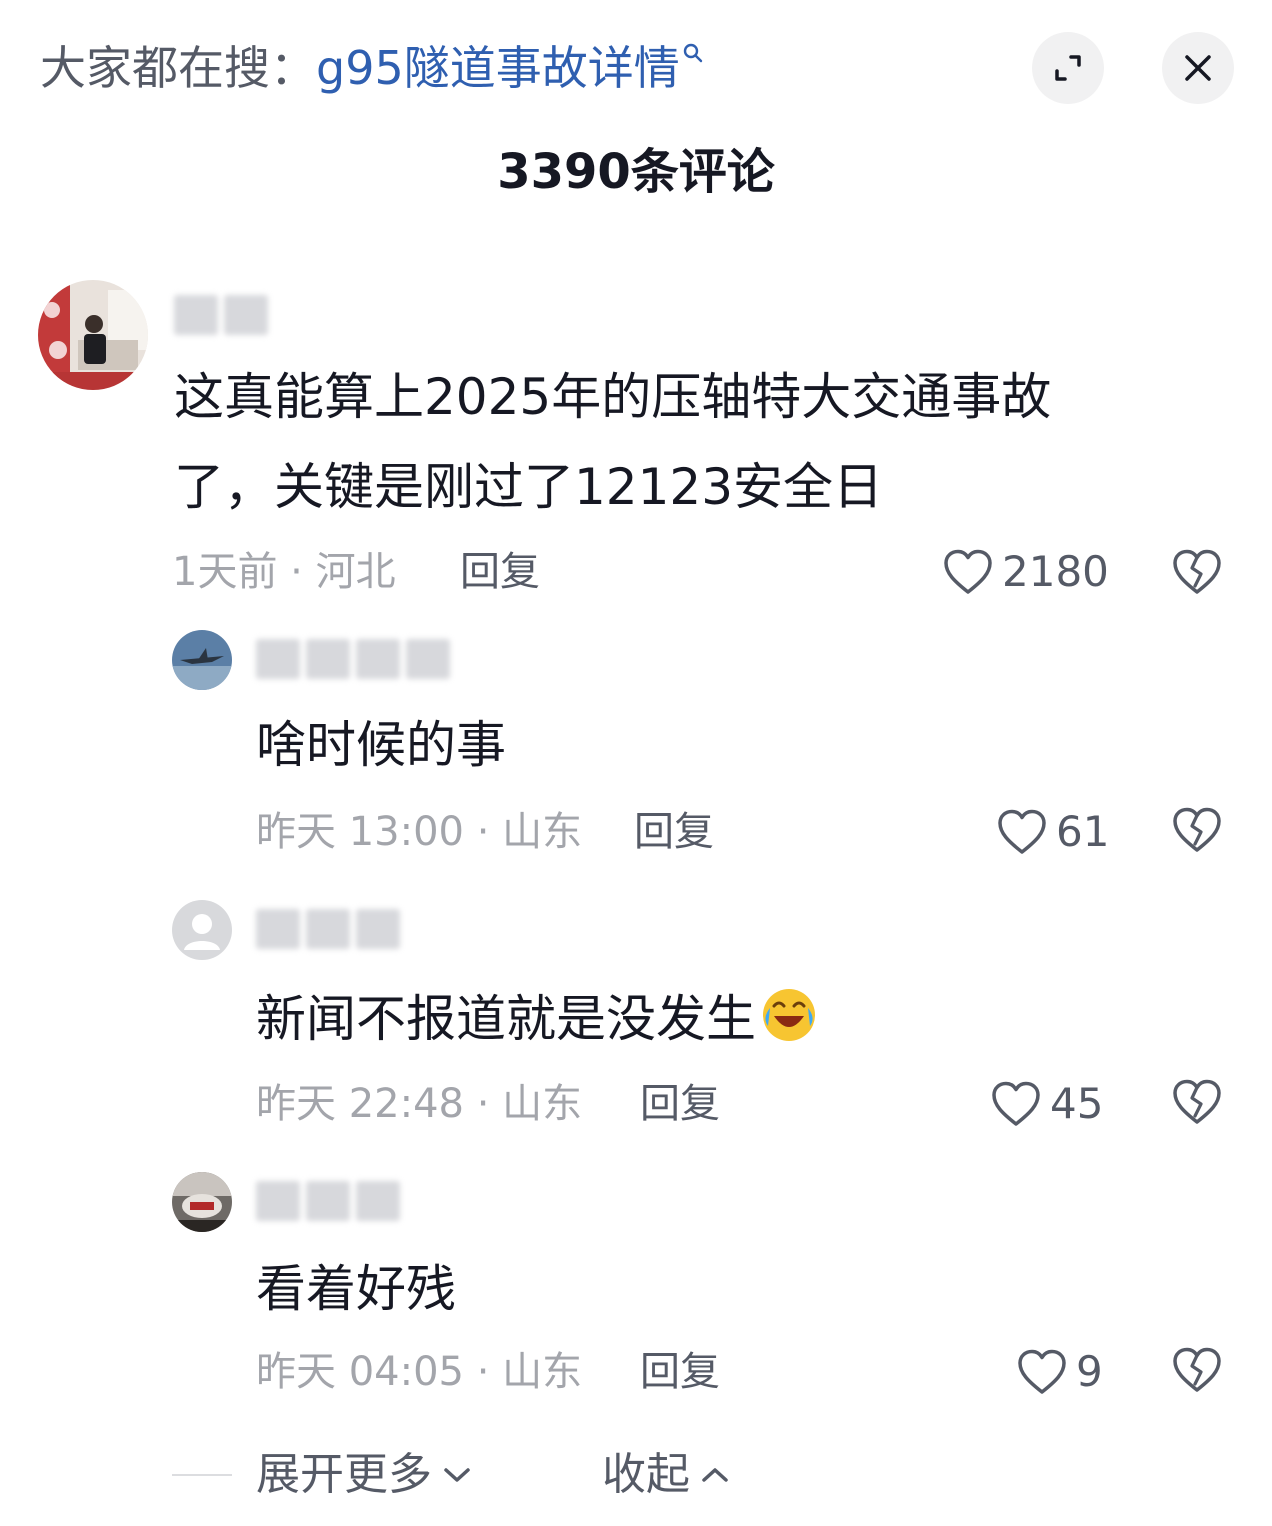 This screenshot has height=1526, width=1272. I want to click on comment-text: 这真能算上2025年的压轴特大交通事故, so click(613, 397).